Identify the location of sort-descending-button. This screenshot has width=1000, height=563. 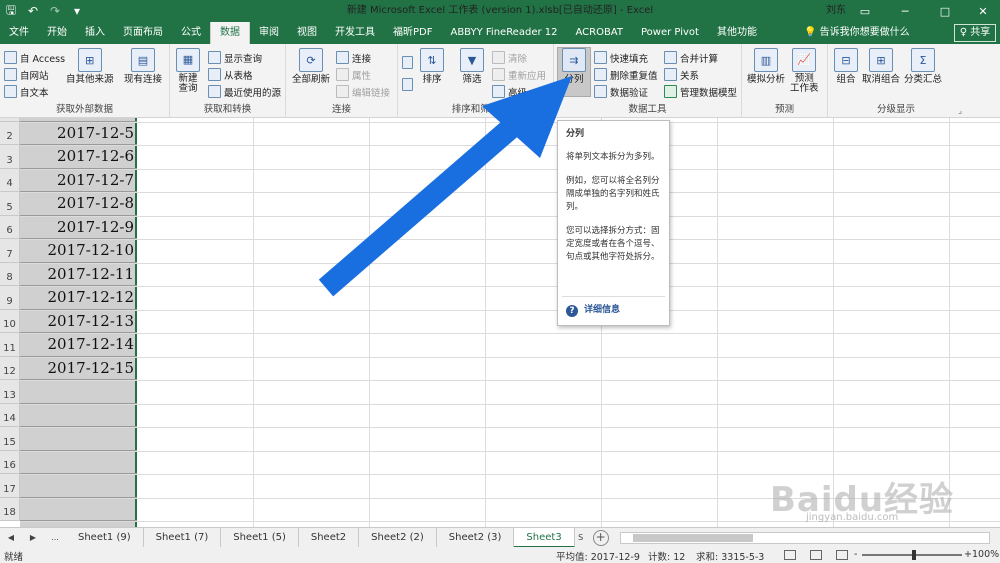
(409, 84).